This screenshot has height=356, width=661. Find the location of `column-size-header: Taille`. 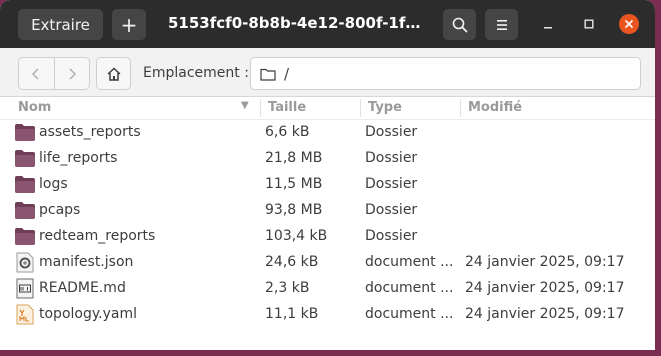

column-size-header: Taille is located at coordinates (287, 109).